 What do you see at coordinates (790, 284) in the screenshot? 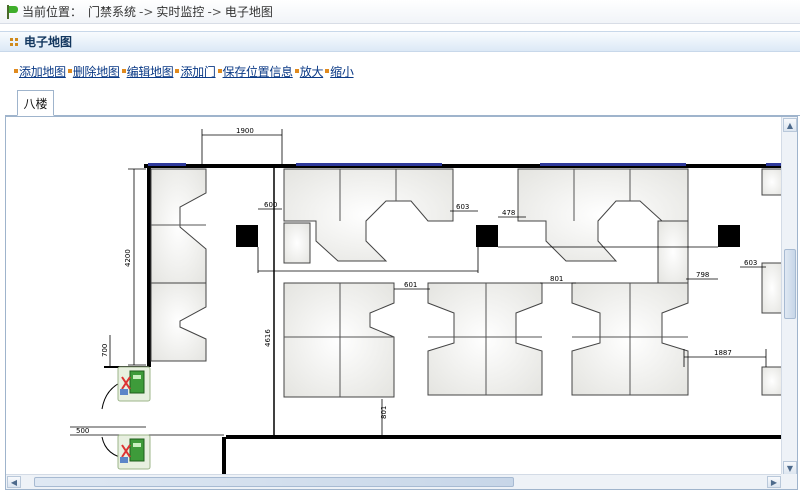
I see `vertical-scroll-thumb` at bounding box center [790, 284].